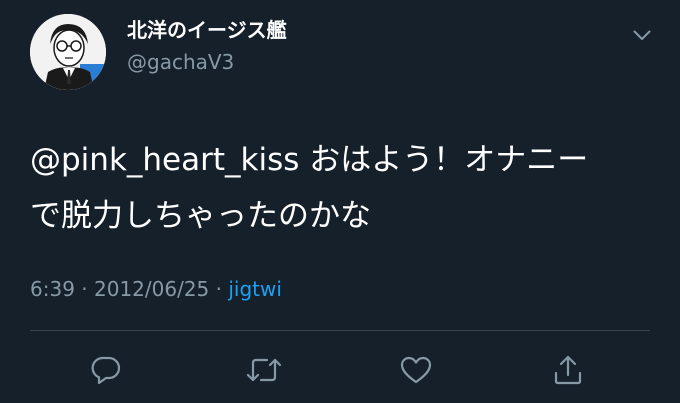 This screenshot has height=403, width=680. I want to click on divider, so click(340, 330).